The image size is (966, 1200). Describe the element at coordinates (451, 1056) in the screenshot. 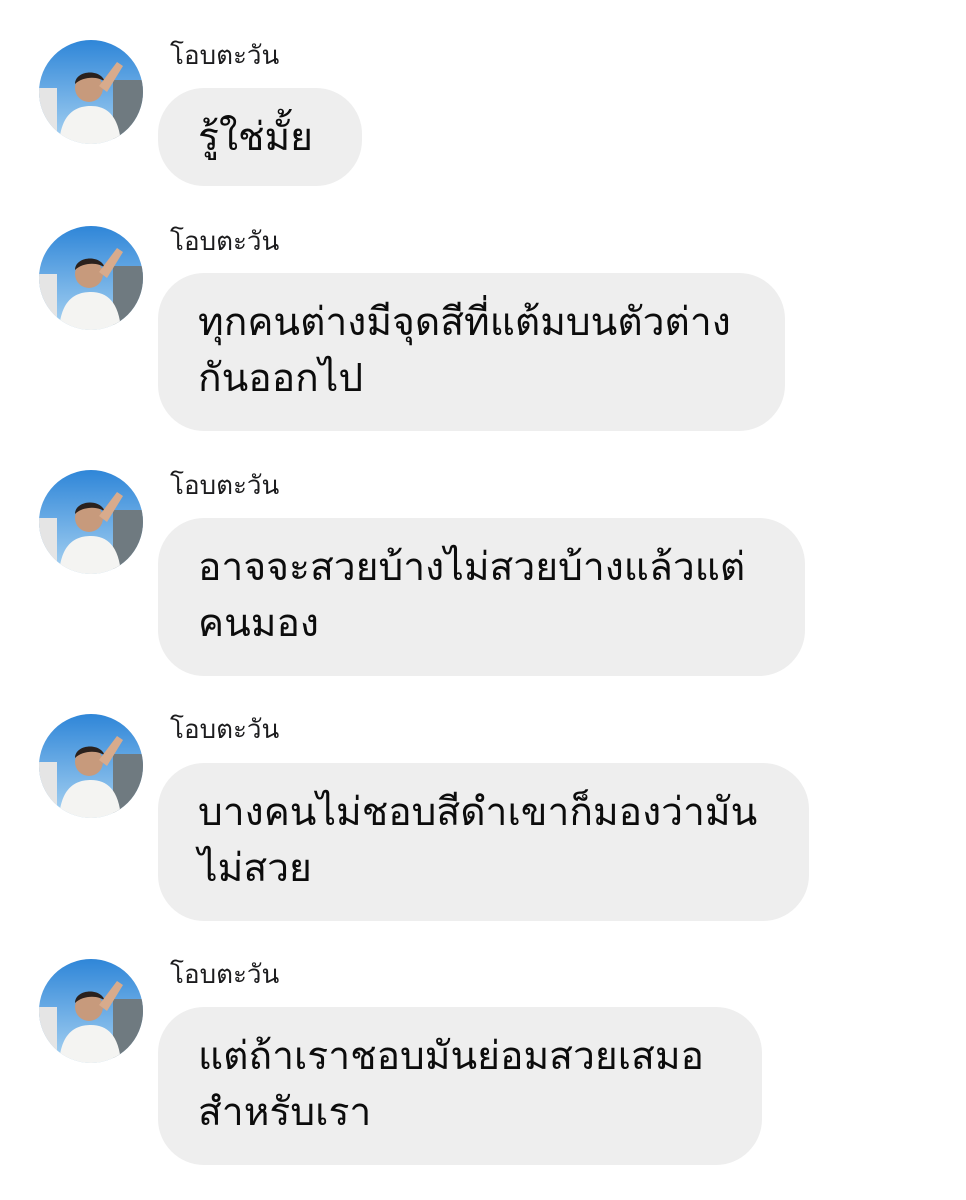

I see `message-text: แต่ถ้าเราชอบมันย่อมสวยเสมอ` at that location.